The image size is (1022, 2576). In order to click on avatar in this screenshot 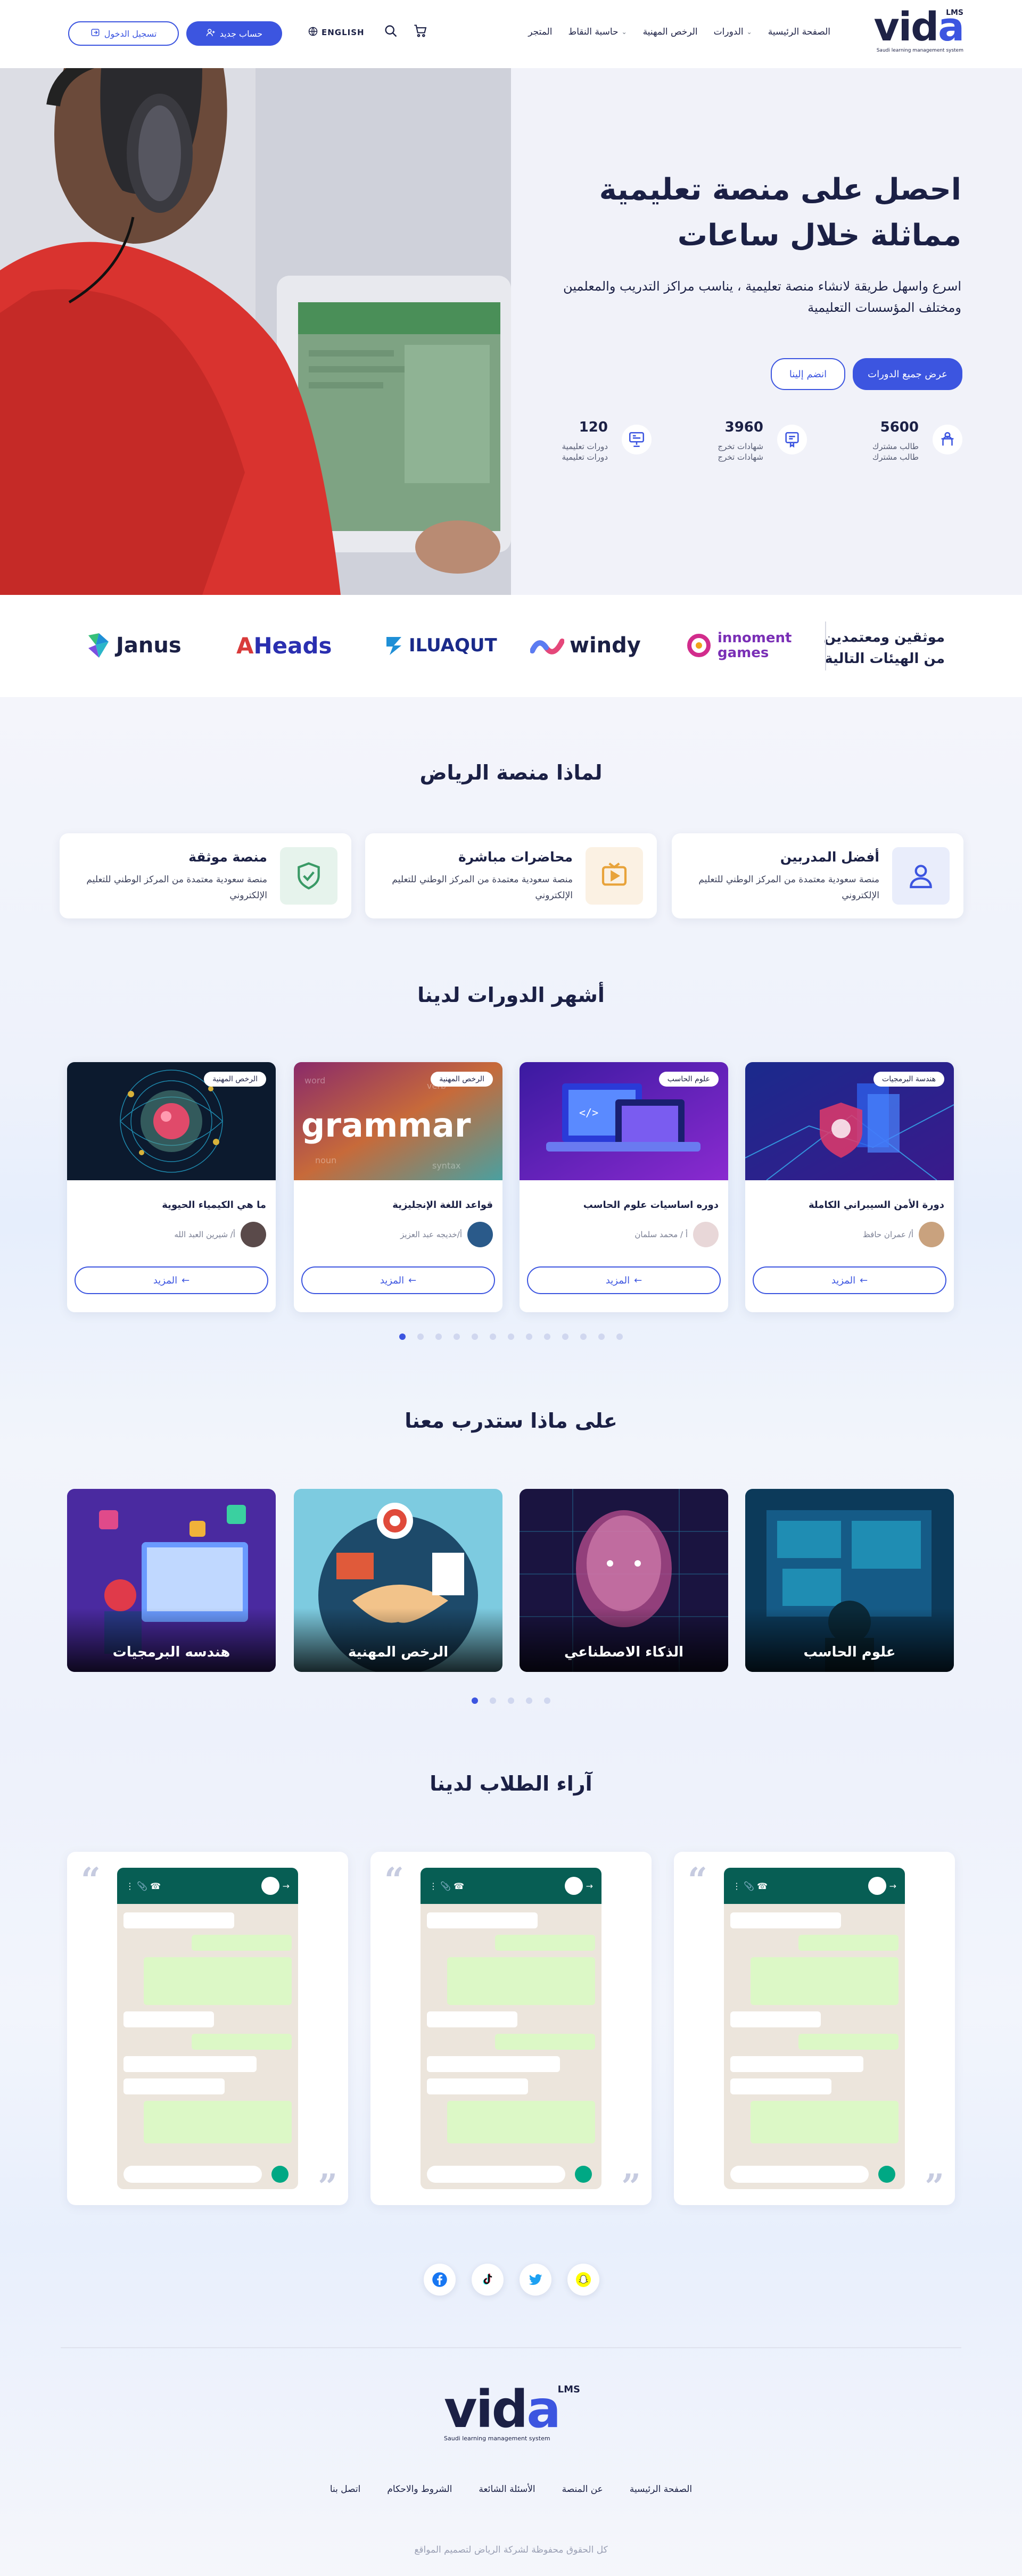, I will do `click(254, 1234)`.